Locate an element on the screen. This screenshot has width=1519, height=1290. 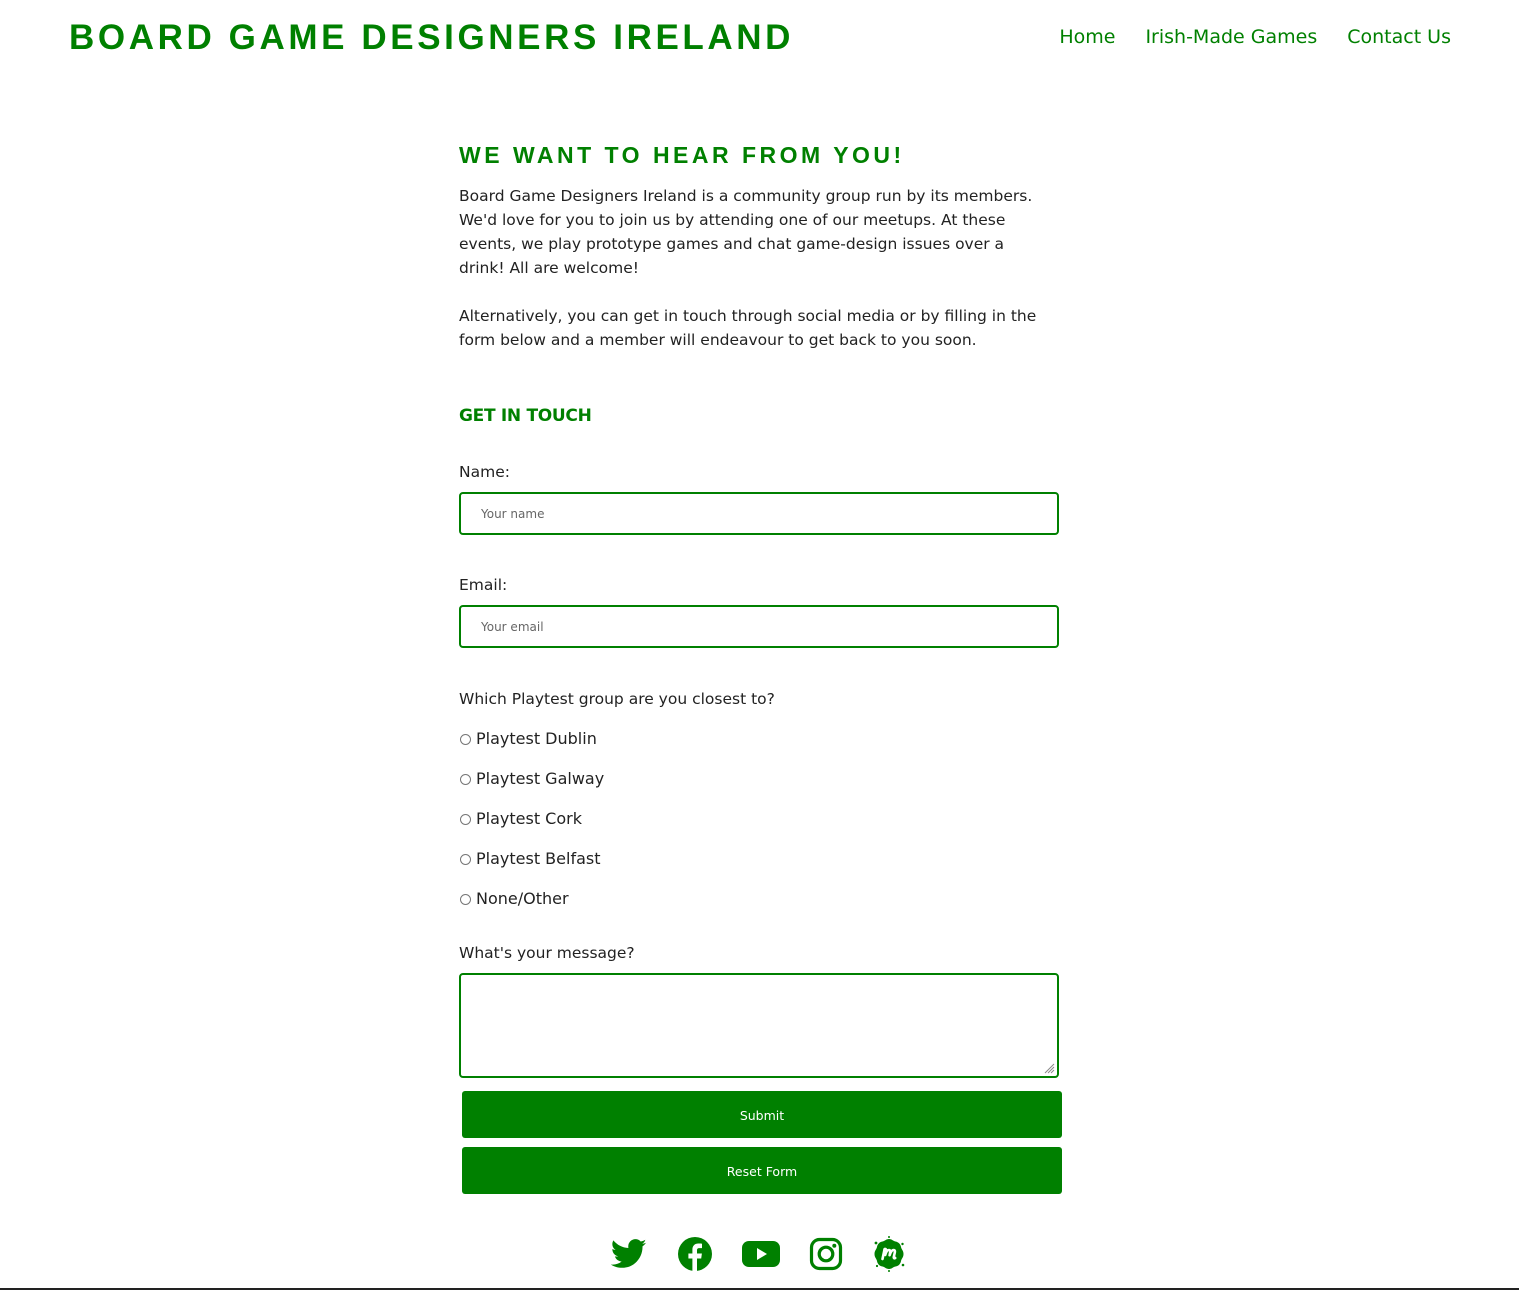
twitter-icon is located at coordinates (629, 1254).